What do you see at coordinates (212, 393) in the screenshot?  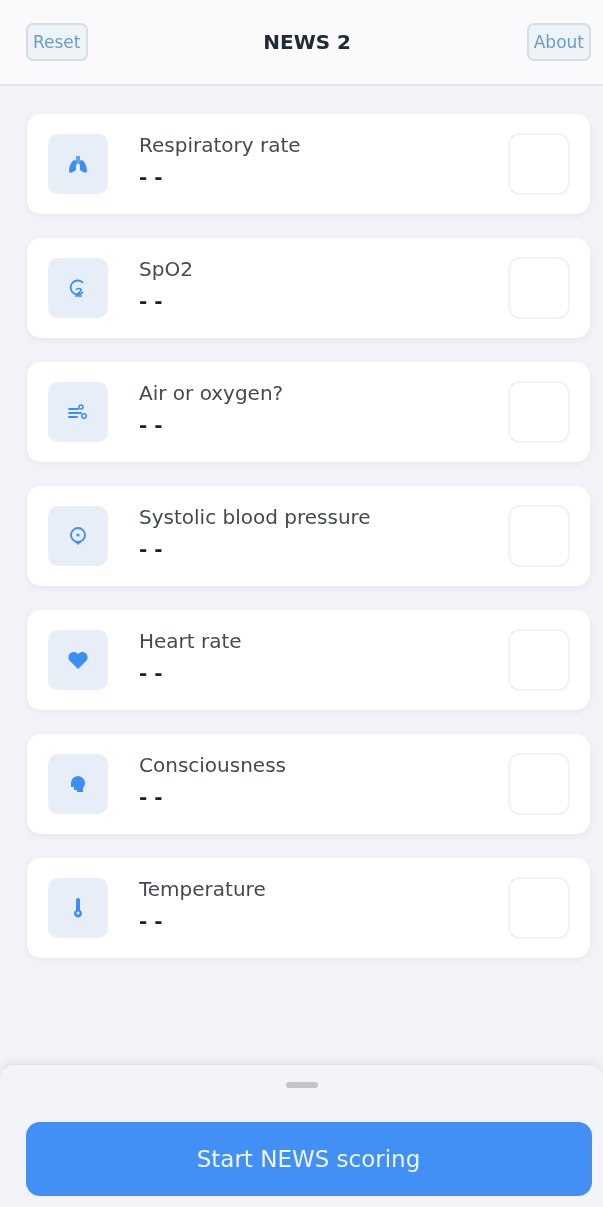 I see `parameter-label: Air or oxygen?` at bounding box center [212, 393].